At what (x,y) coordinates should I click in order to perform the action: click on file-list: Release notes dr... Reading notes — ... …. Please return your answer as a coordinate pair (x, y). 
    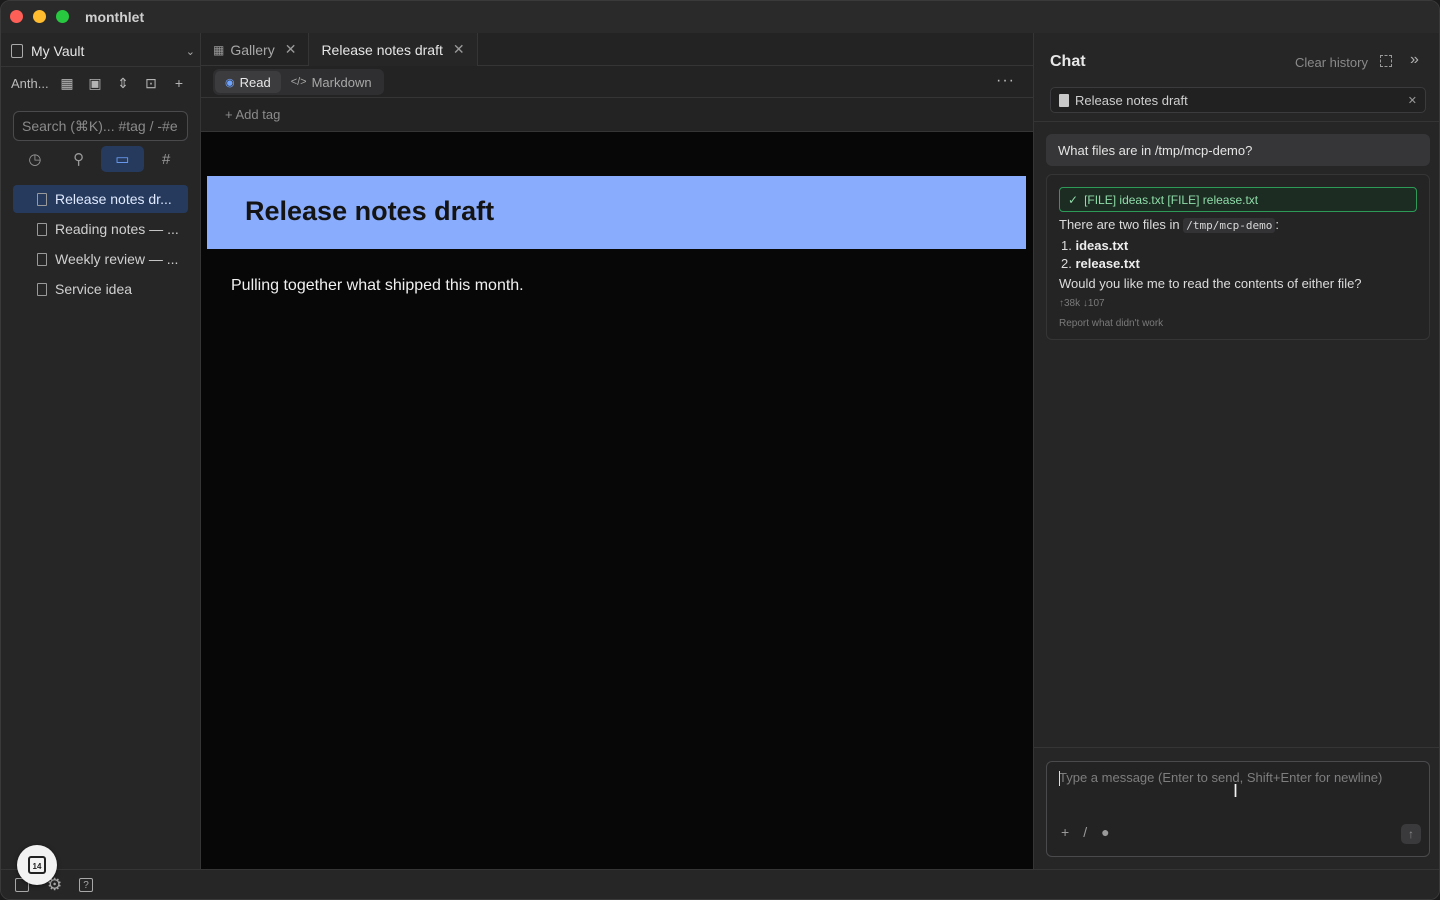
    Looking at the image, I should click on (100, 245).